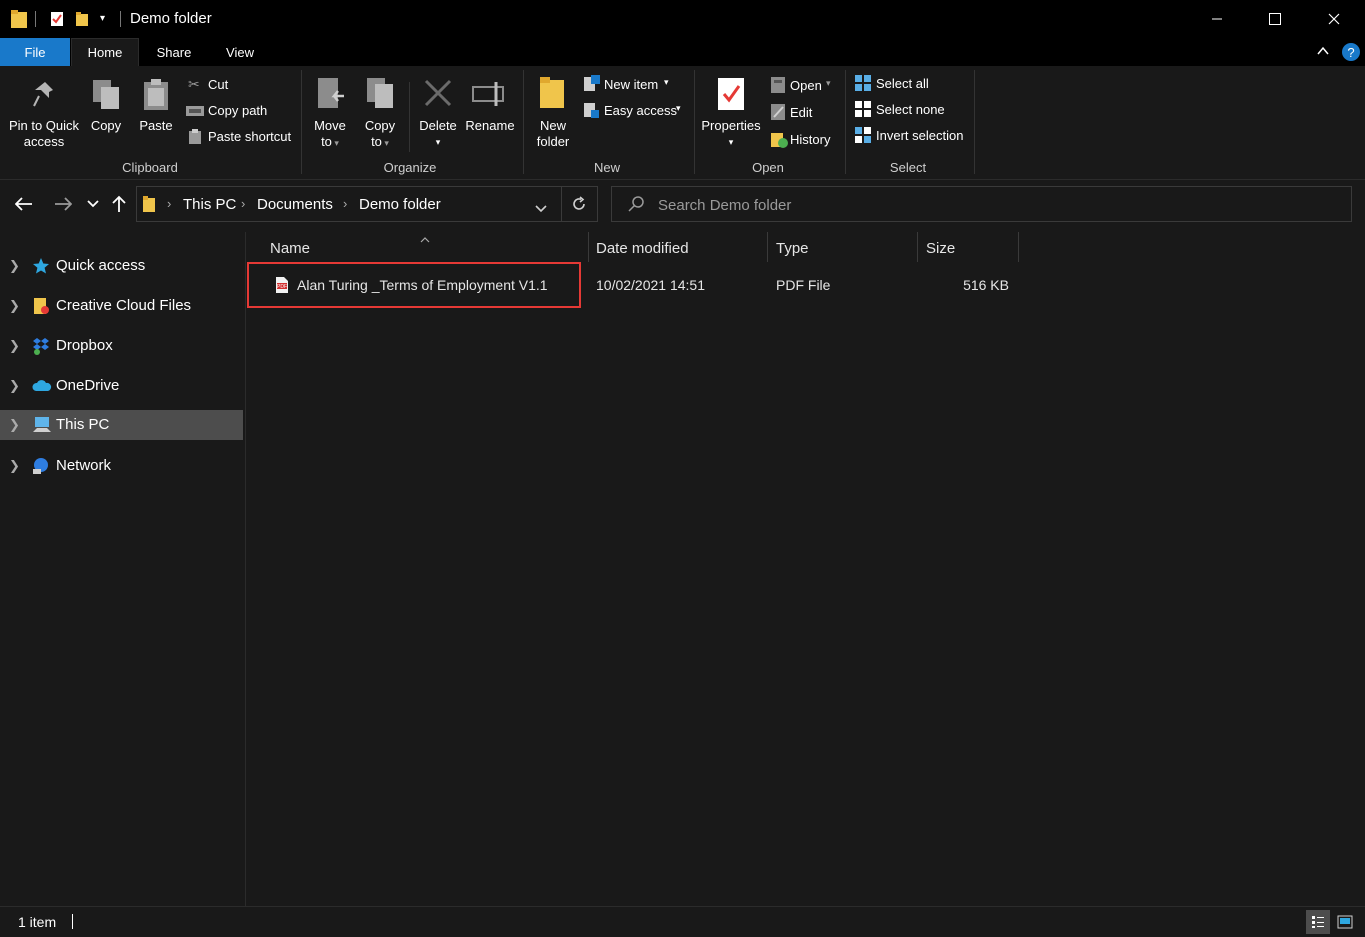  Describe the element at coordinates (241, 85) in the screenshot. I see `cut-button: ✂ Cut` at that location.